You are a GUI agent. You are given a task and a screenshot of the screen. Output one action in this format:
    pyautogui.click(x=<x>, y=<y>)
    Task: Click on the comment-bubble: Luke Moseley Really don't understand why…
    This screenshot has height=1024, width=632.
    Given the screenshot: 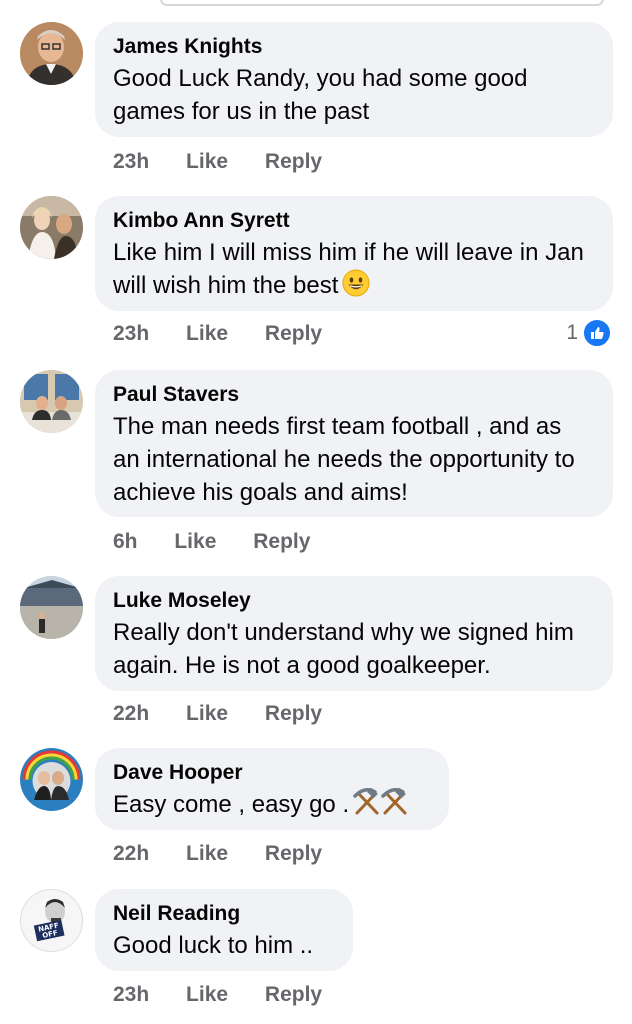 What is the action you would take?
    pyautogui.click(x=354, y=633)
    